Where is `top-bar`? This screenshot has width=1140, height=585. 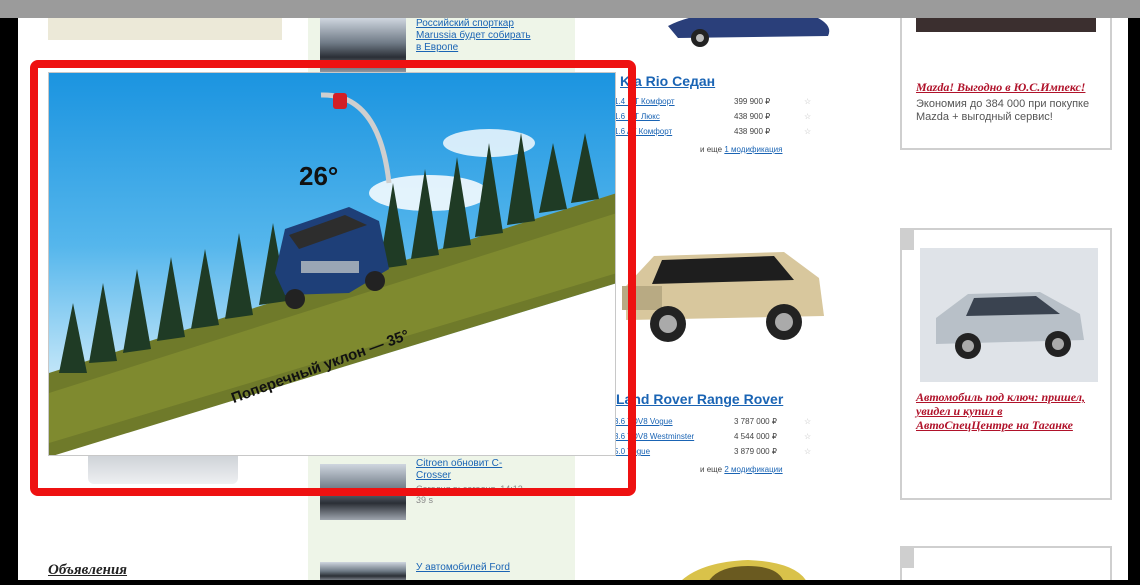
top-bar is located at coordinates (570, 9).